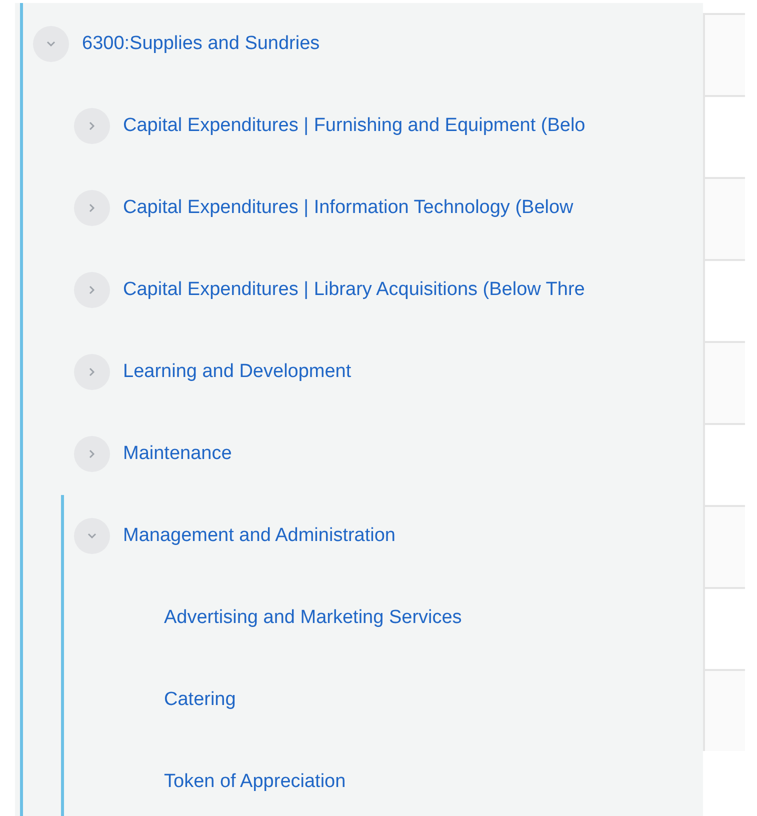 This screenshot has width=757, height=816. Describe the element at coordinates (201, 44) in the screenshot. I see `tree-item-link: 6300:Supplies and Sundries` at that location.